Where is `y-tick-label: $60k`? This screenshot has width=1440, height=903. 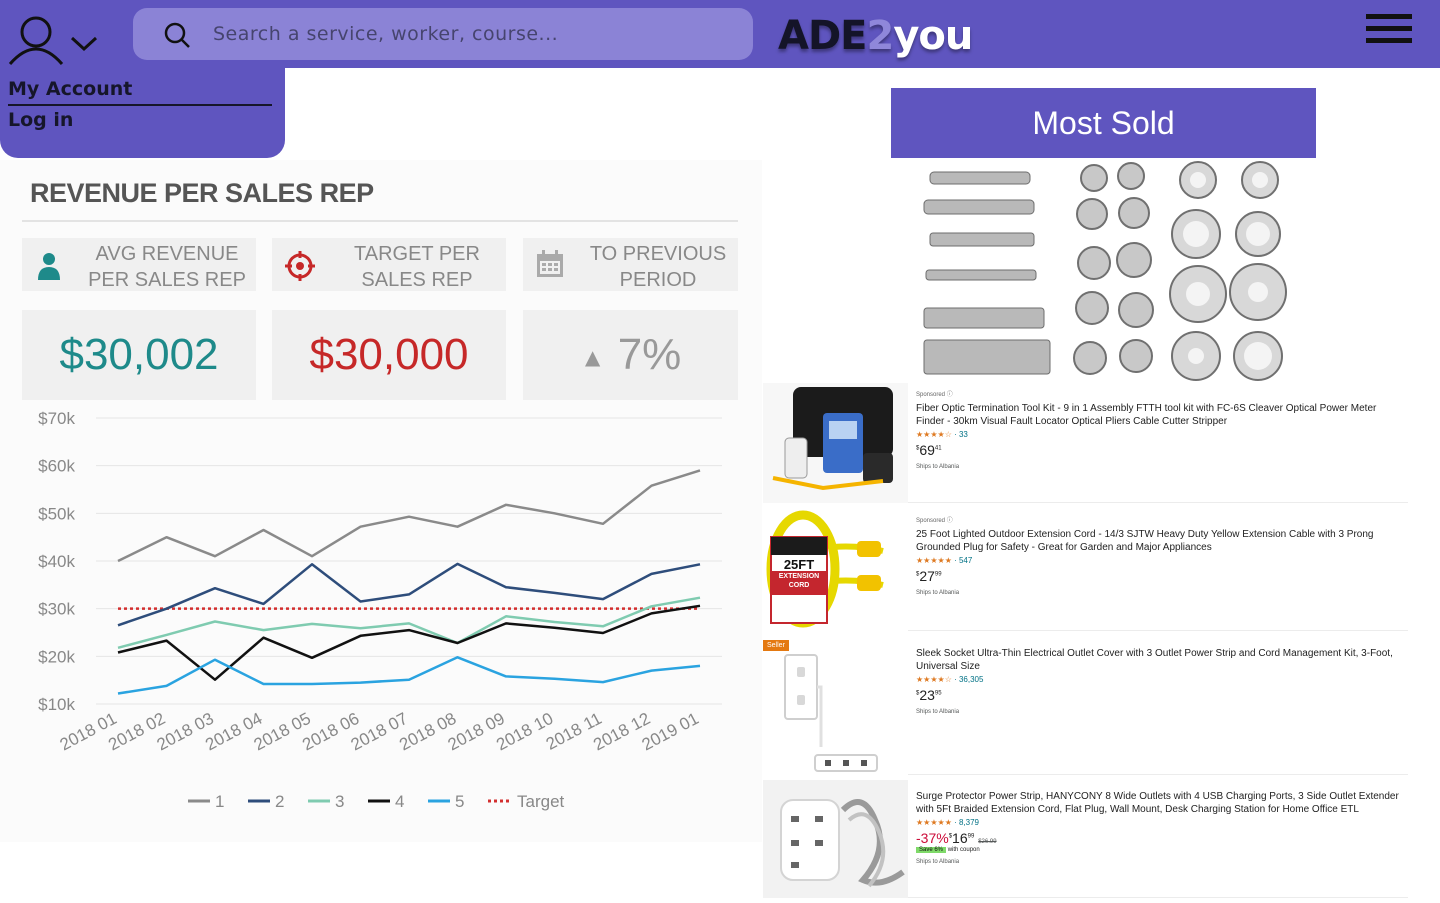
y-tick-label: $60k is located at coordinates (56, 466).